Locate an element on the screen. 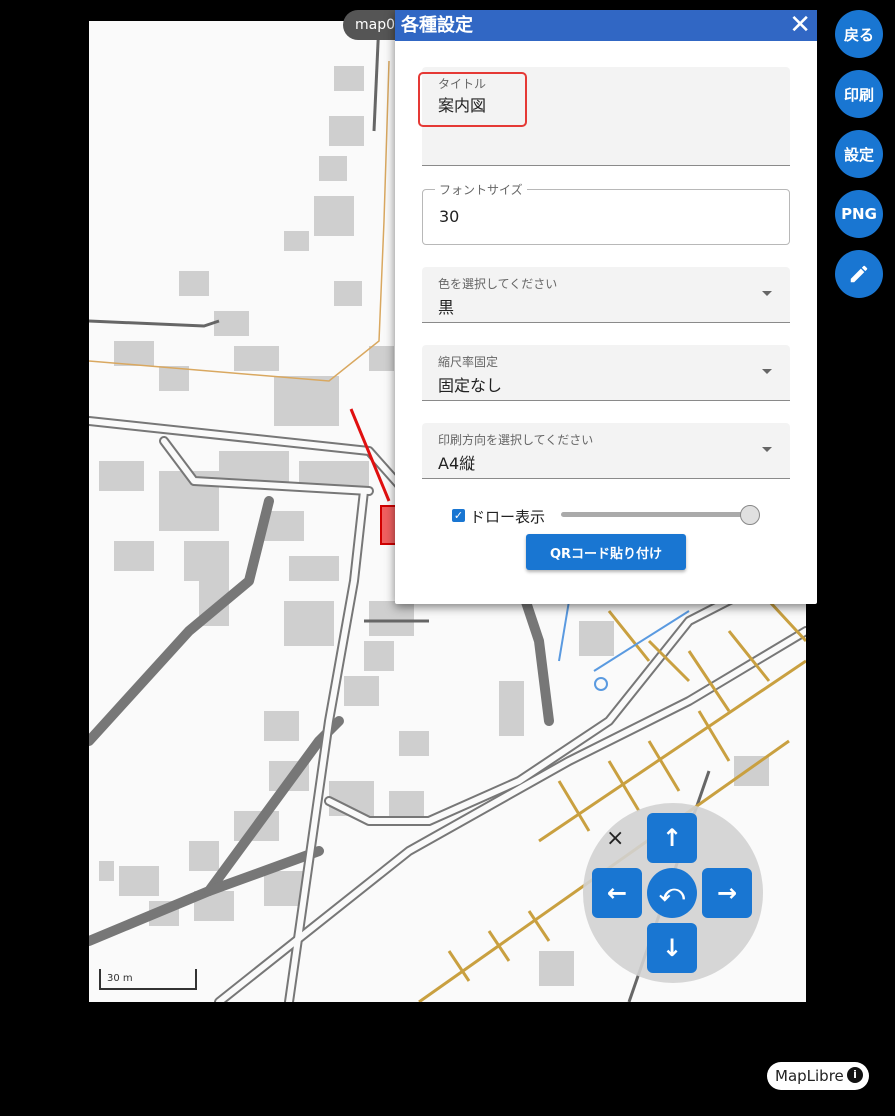 The width and height of the screenshot is (895, 1116). arrow-down-icon: ↓ is located at coordinates (672, 948).